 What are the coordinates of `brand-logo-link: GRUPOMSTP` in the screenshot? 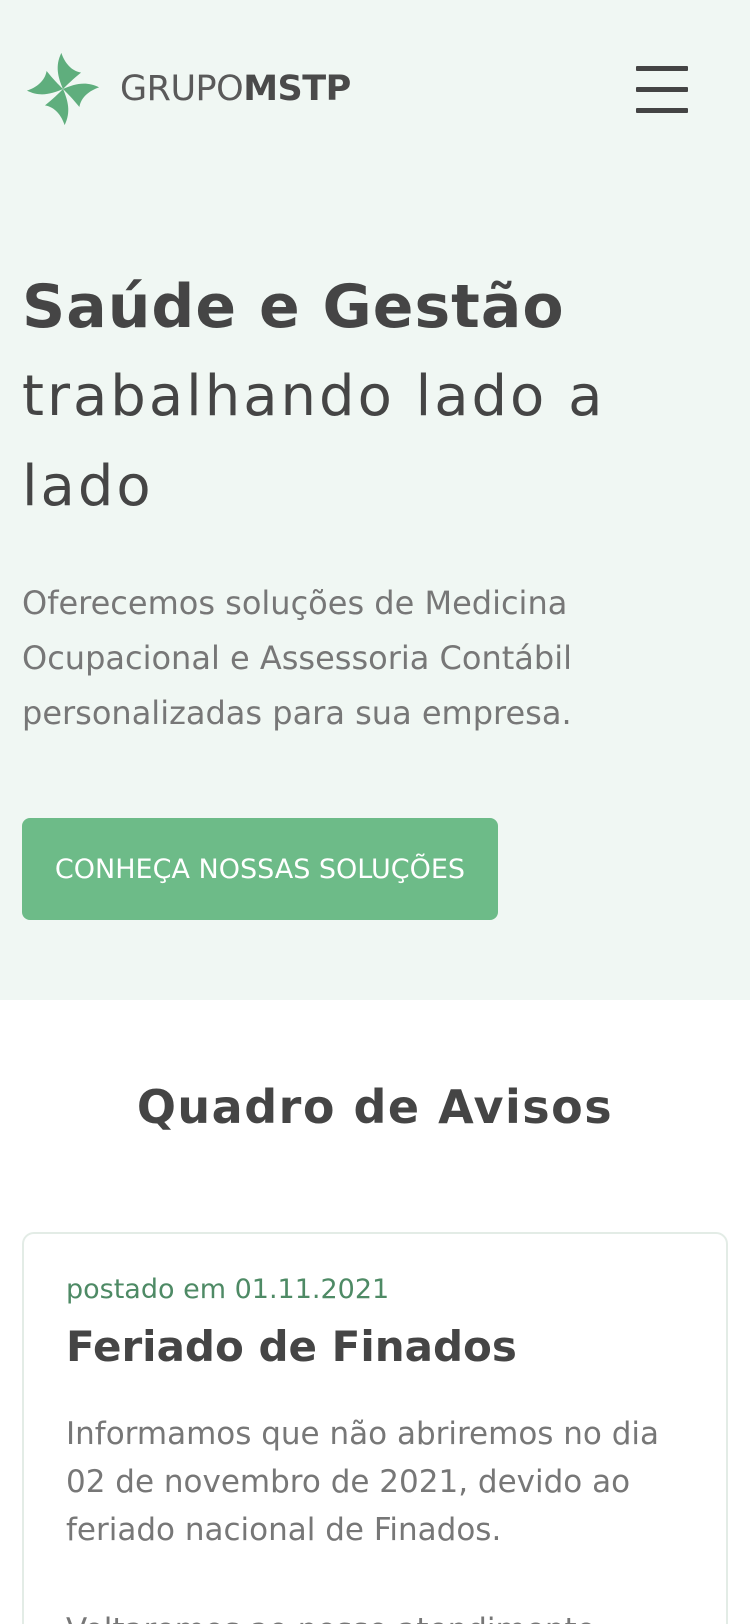 It's located at (186, 89).